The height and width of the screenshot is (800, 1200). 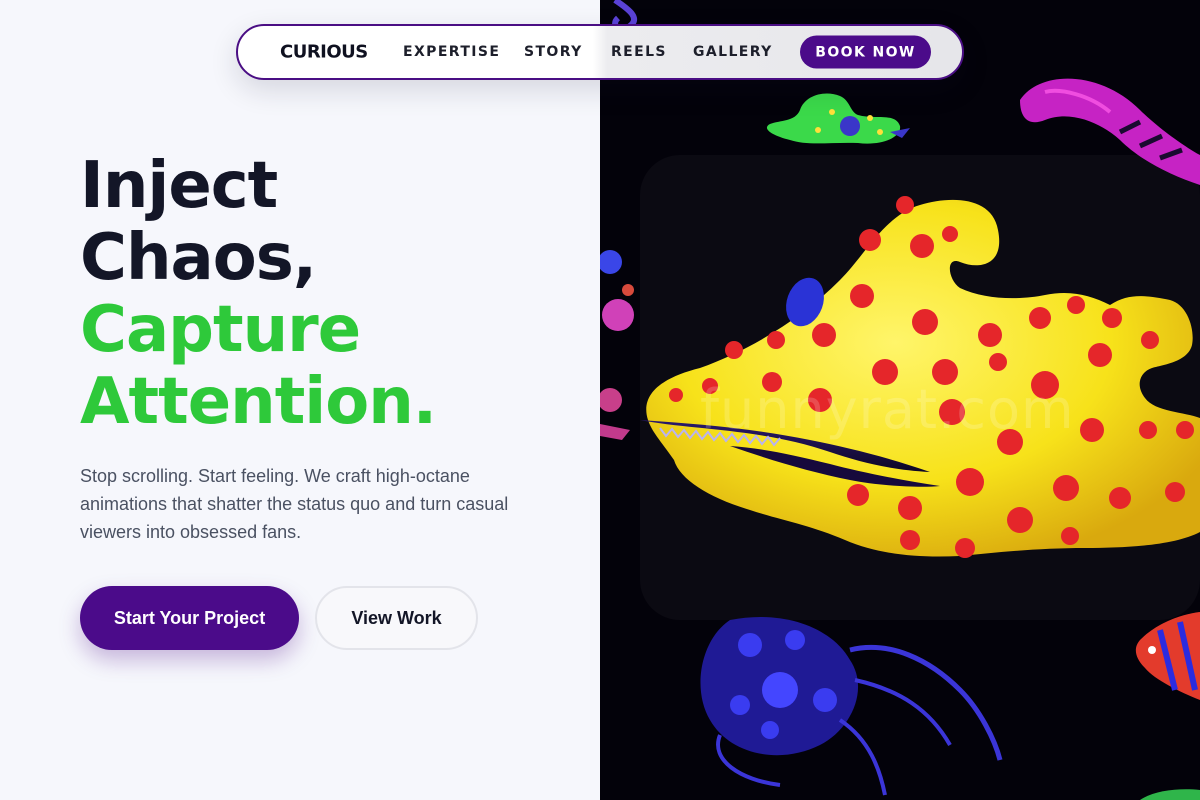 I want to click on headline-line-4: Attention., so click(x=258, y=402).